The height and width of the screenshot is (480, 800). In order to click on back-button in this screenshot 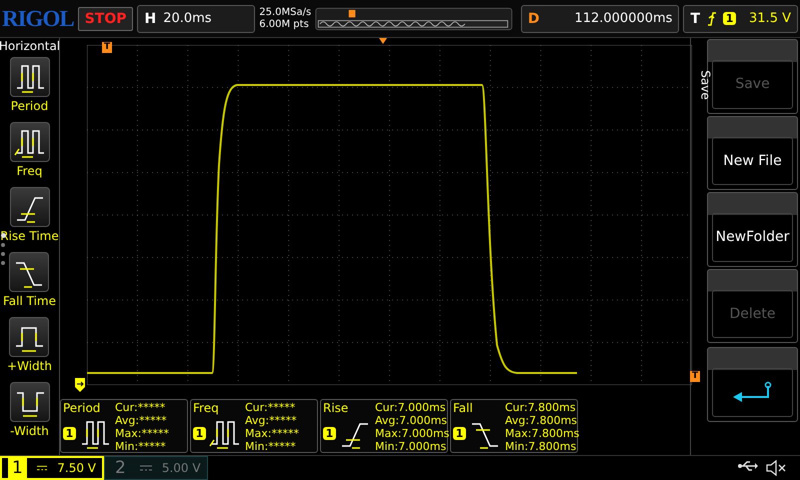, I will do `click(752, 384)`.